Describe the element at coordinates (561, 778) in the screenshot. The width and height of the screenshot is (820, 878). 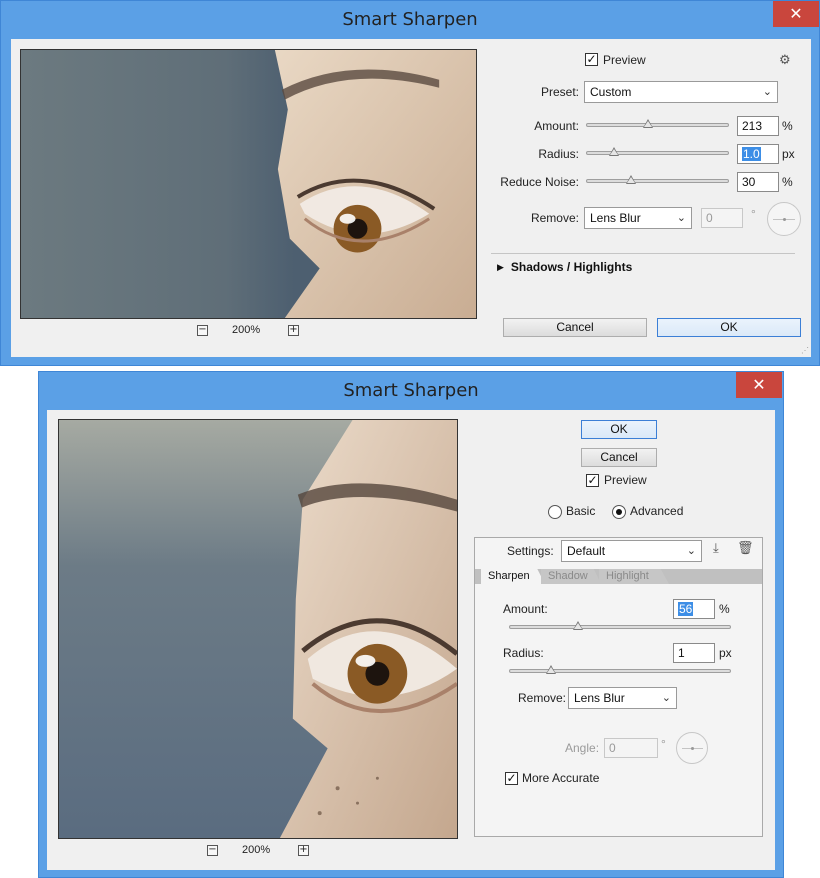
I see `more-accurate-label: More Accurate` at that location.